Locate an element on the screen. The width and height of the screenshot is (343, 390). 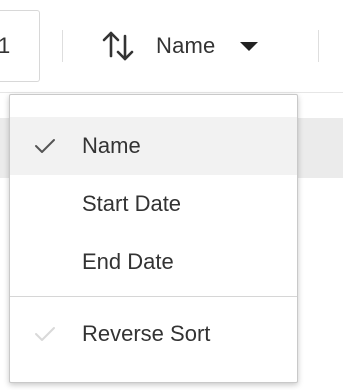
sort-option-label: Name is located at coordinates (111, 145).